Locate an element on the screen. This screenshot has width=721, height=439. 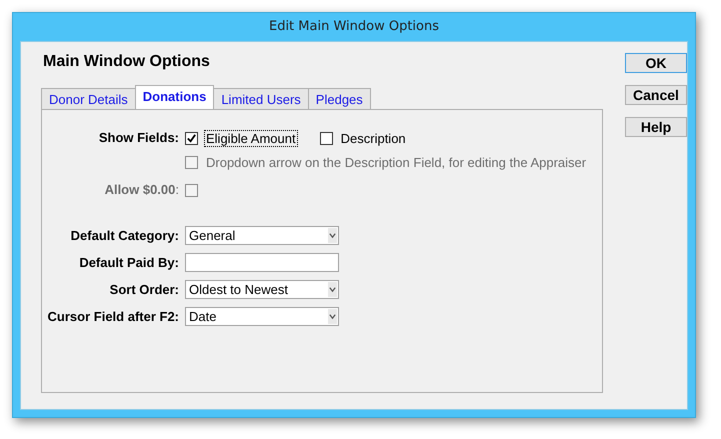
dialog-button: OK is located at coordinates (656, 63).